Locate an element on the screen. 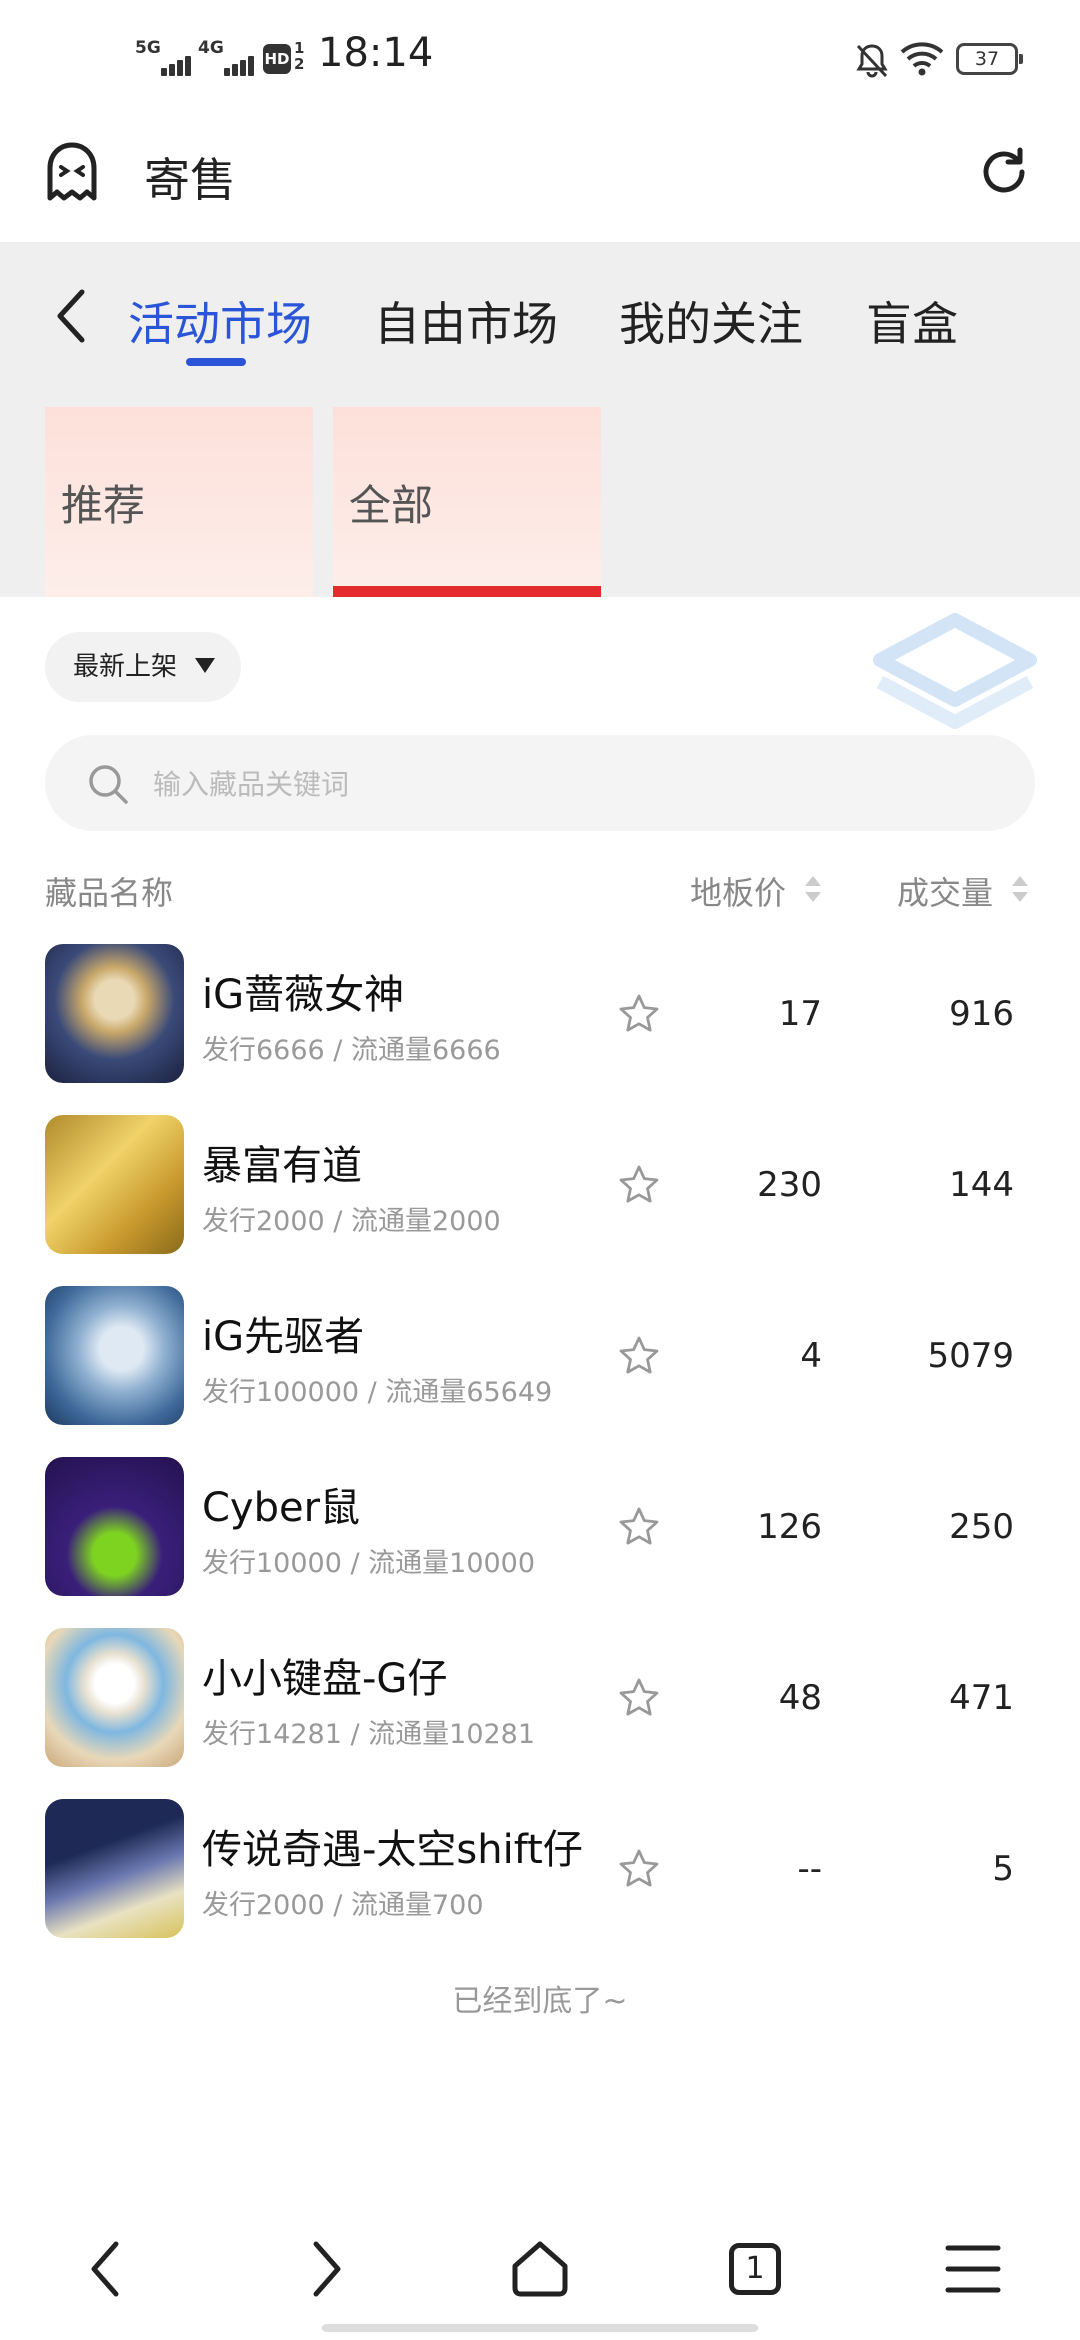  item-supply: 发行14281 / 流通量10281 is located at coordinates (369, 1734).